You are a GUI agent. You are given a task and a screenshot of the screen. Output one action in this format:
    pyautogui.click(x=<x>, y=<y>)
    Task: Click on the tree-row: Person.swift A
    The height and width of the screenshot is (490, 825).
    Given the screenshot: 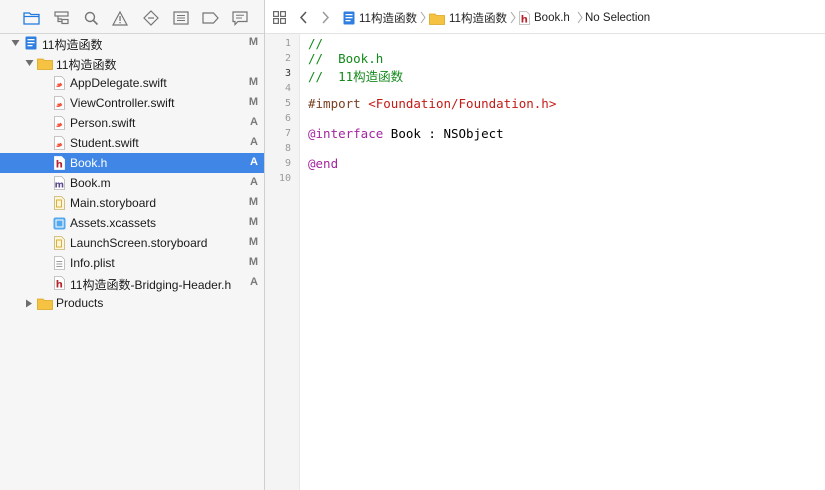 What is the action you would take?
    pyautogui.click(x=132, y=123)
    